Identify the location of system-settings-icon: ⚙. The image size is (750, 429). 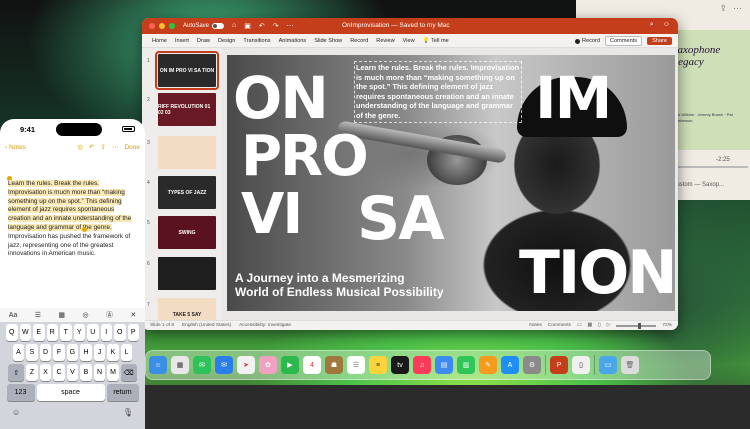
(532, 365).